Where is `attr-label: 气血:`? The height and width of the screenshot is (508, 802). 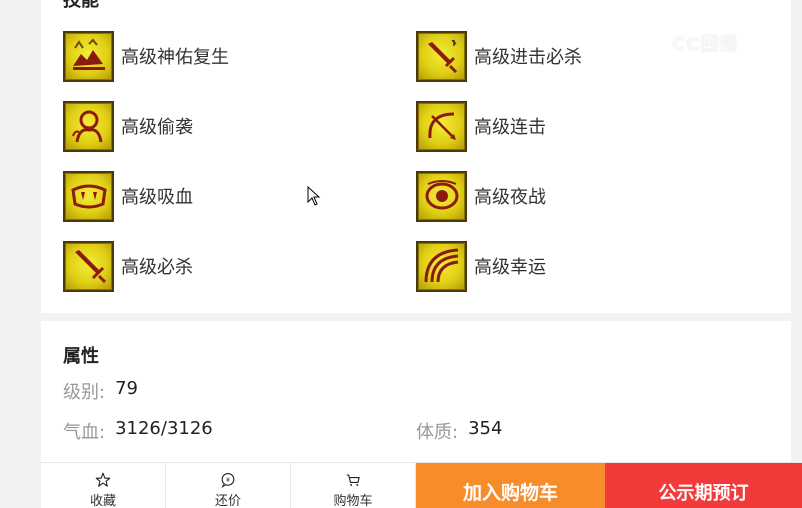
attr-label: 气血: is located at coordinates (84, 432).